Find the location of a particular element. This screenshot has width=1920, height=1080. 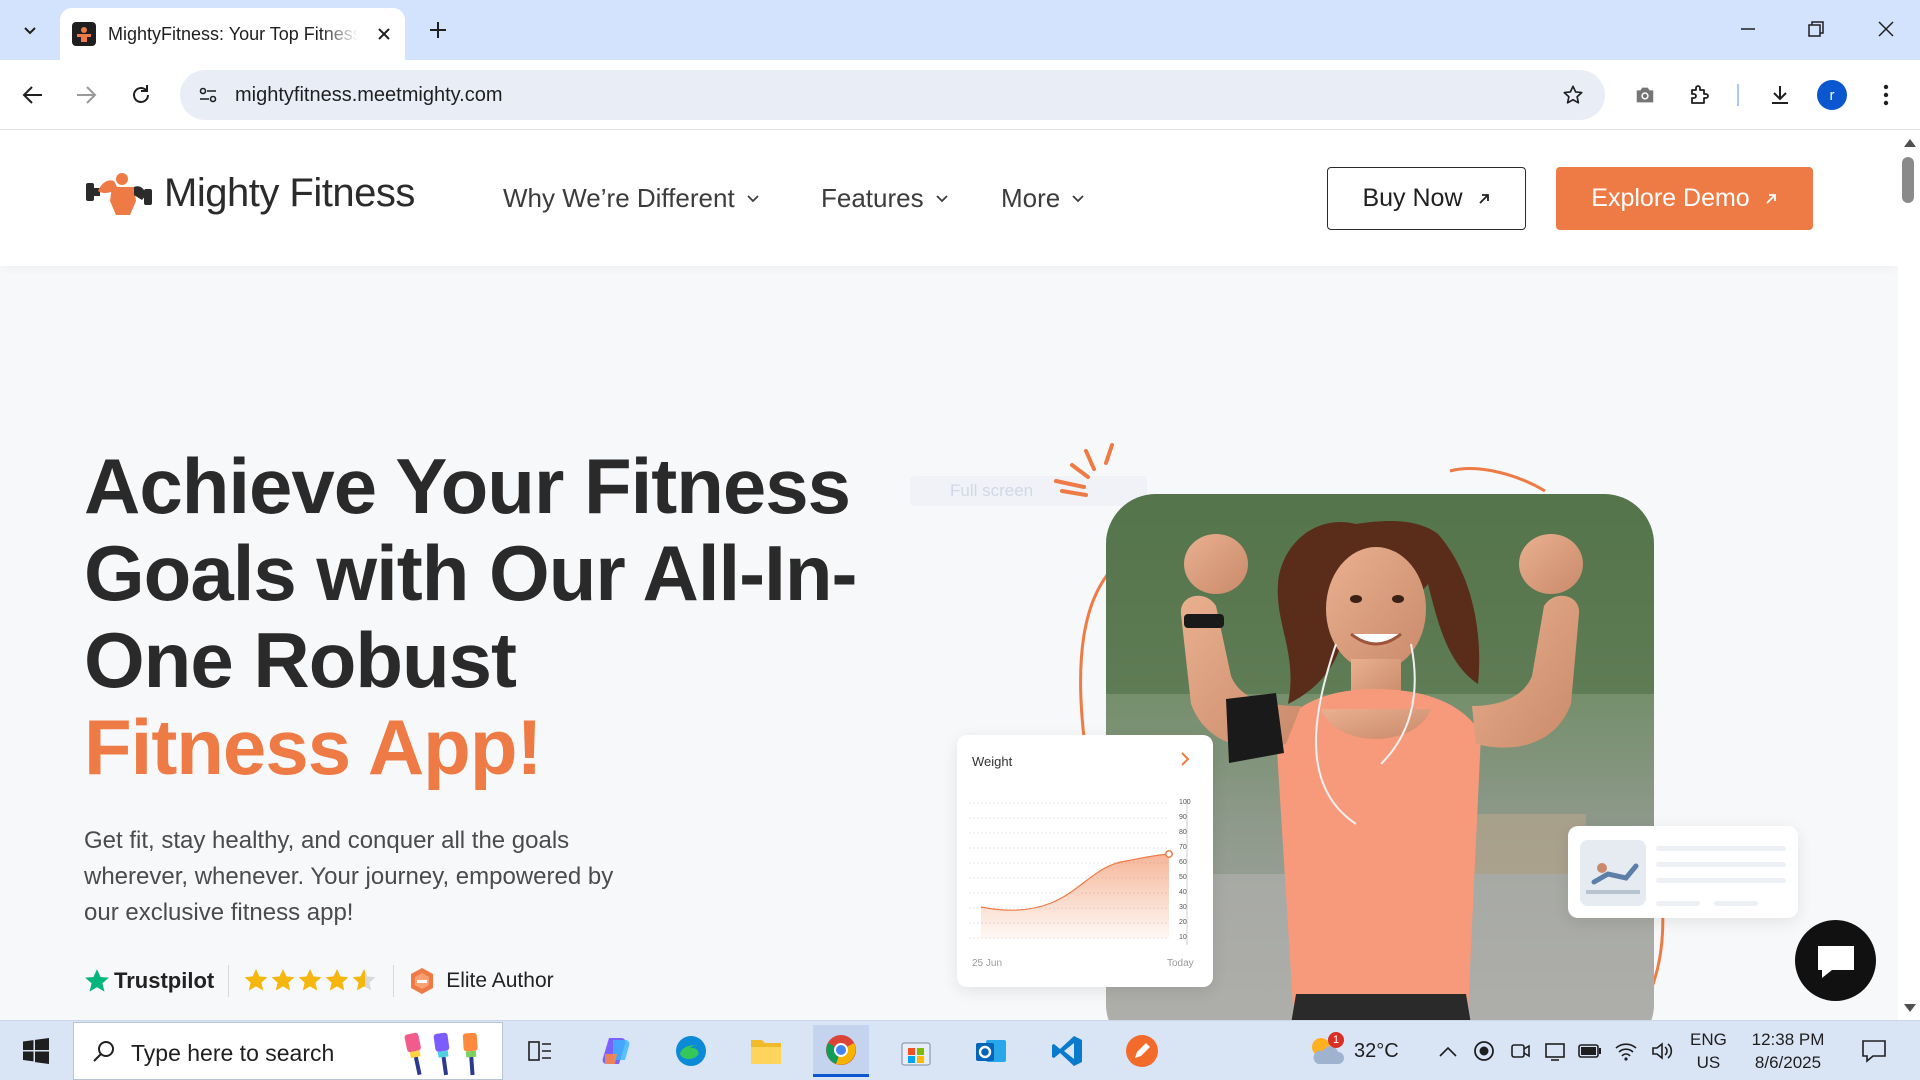

outlook-app is located at coordinates (991, 1051).